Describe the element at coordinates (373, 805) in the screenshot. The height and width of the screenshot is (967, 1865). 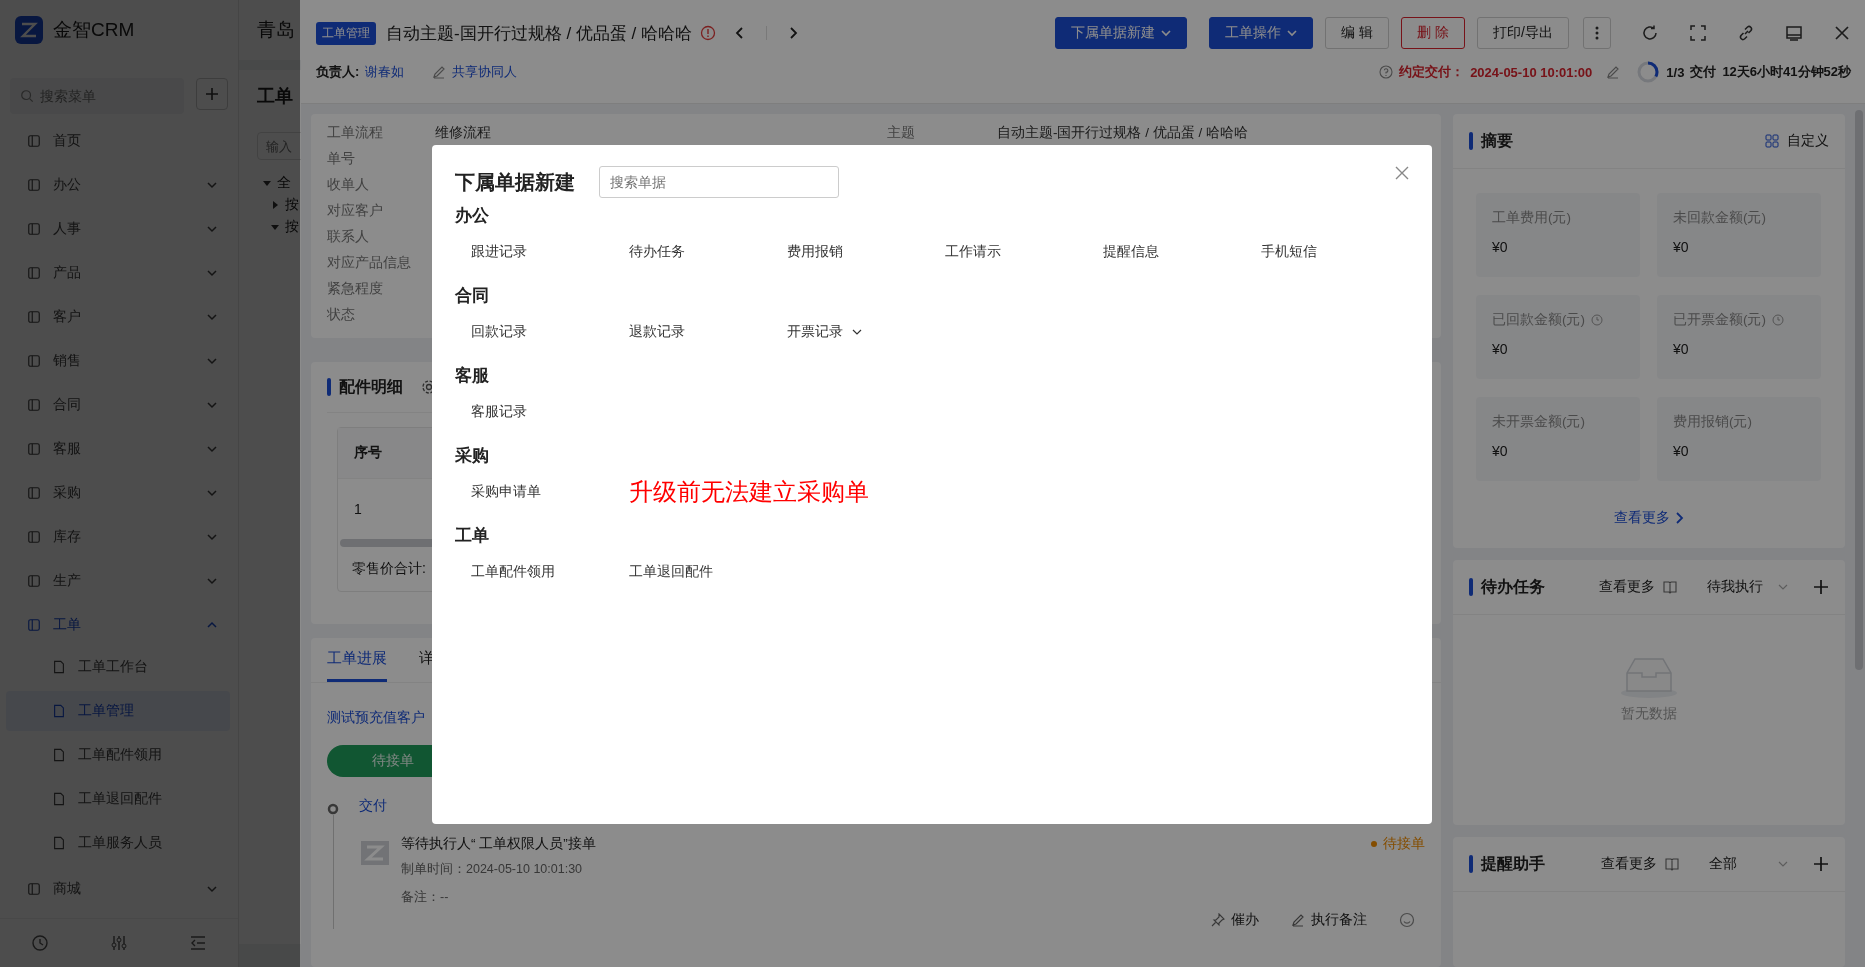
I see `stage-title: 交付` at that location.